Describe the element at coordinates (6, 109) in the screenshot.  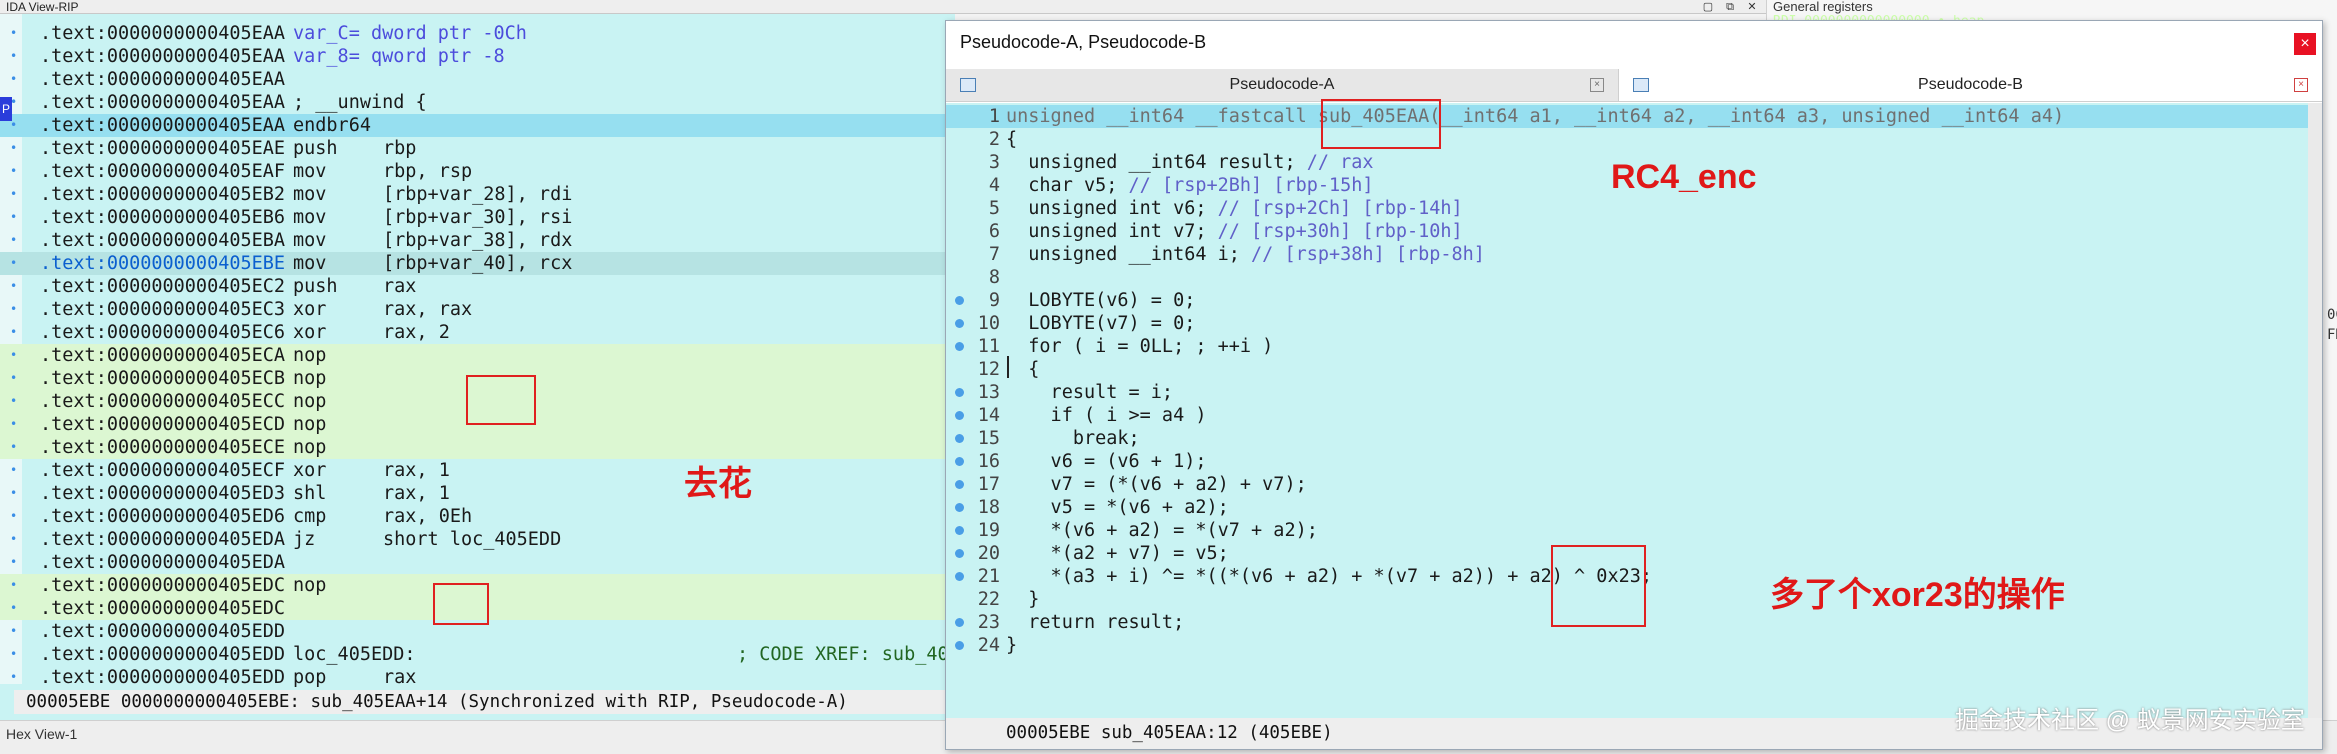
I see `rip-marker: P` at that location.